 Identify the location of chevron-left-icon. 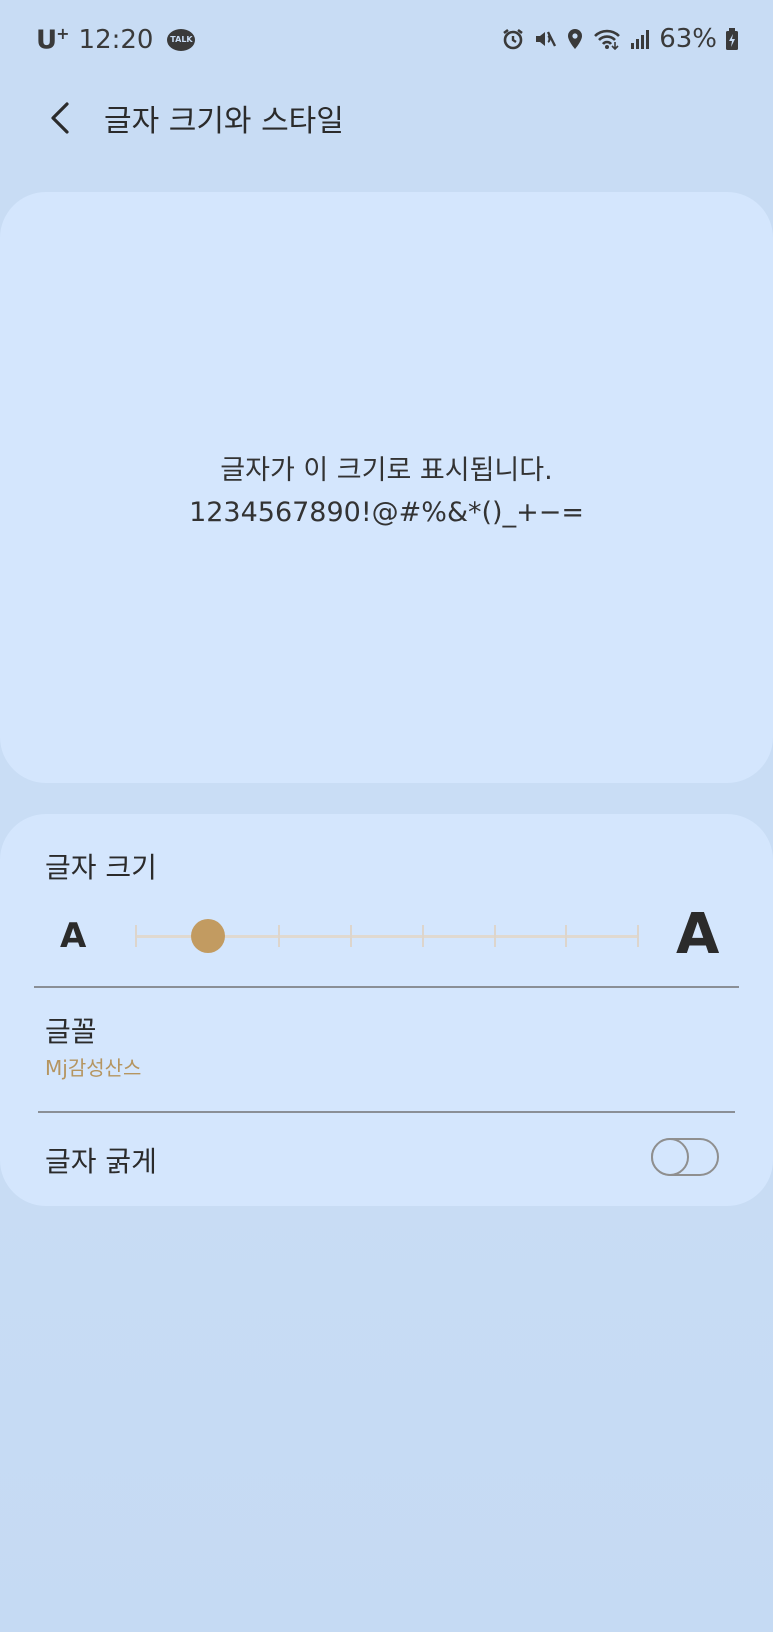
(60, 118).